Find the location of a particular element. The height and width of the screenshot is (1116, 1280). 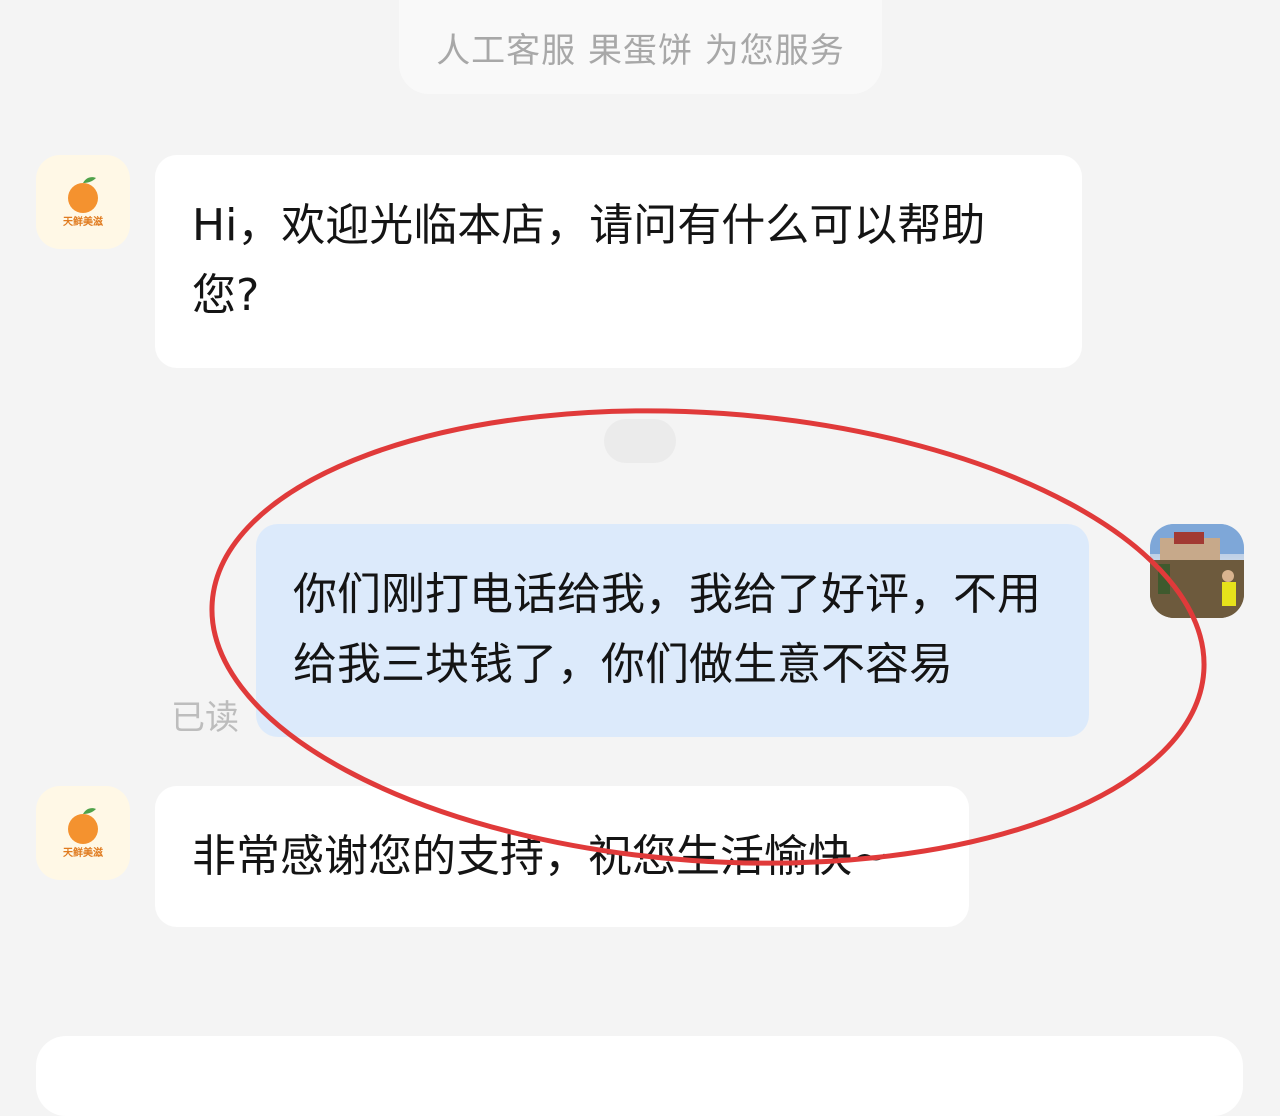

user-avatar is located at coordinates (1197, 571).